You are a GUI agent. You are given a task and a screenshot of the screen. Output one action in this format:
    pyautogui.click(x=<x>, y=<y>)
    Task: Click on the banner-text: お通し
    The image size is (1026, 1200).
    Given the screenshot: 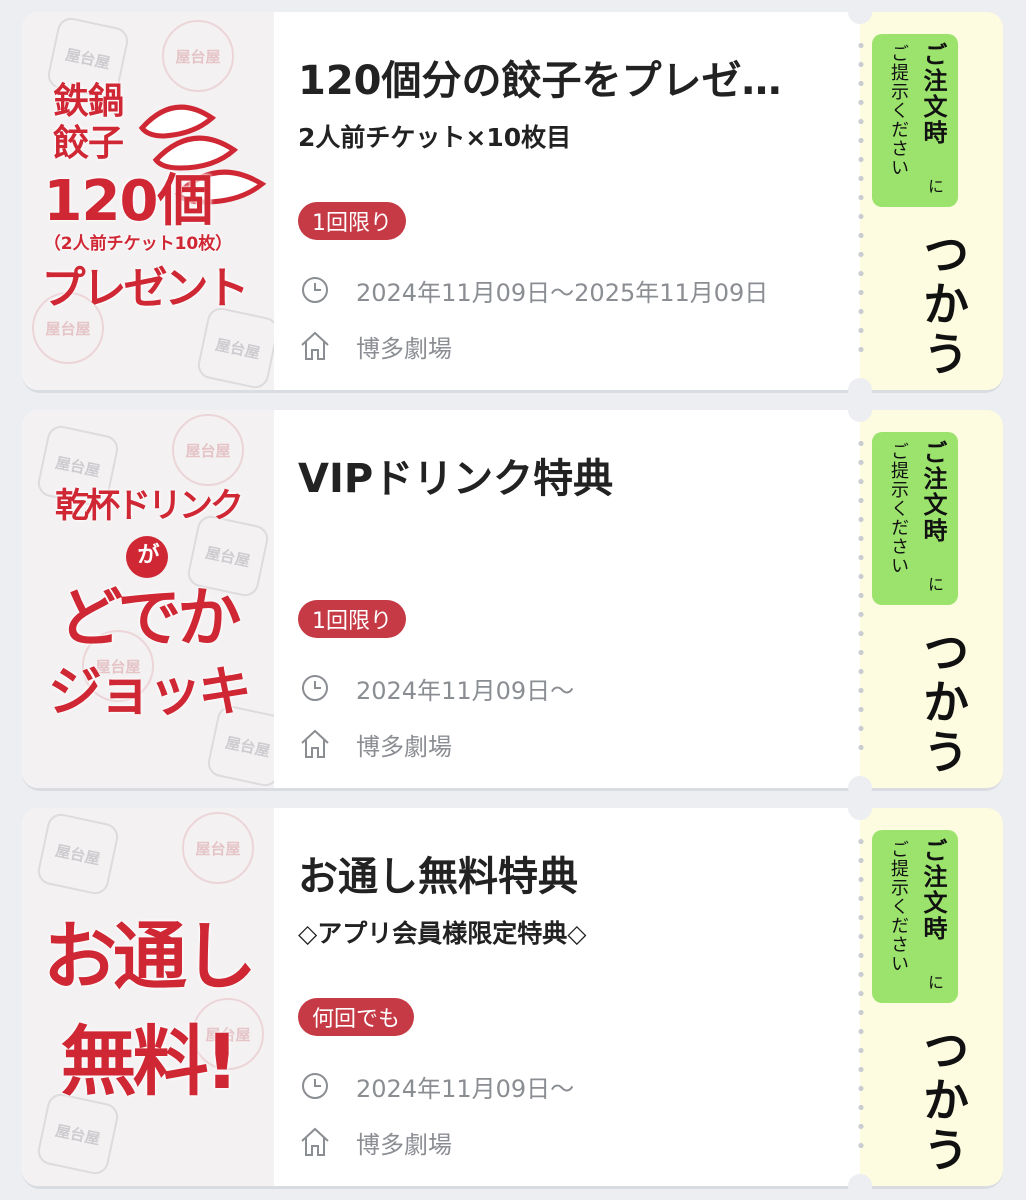 What is the action you would take?
    pyautogui.click(x=150, y=957)
    